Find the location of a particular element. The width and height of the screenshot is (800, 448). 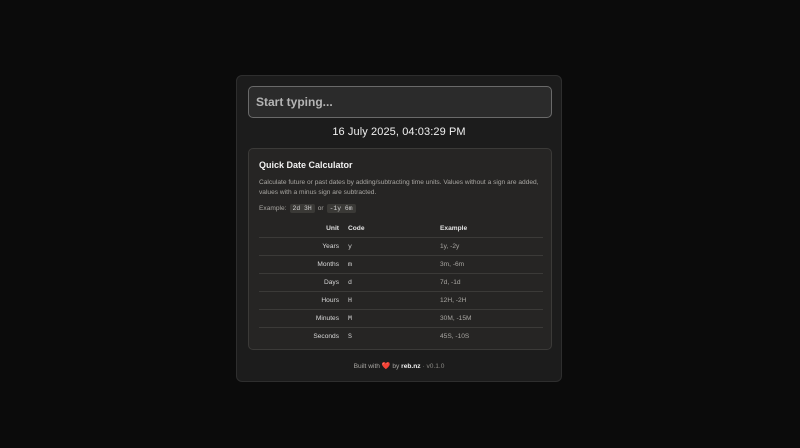

code-cell: S is located at coordinates (350, 336).